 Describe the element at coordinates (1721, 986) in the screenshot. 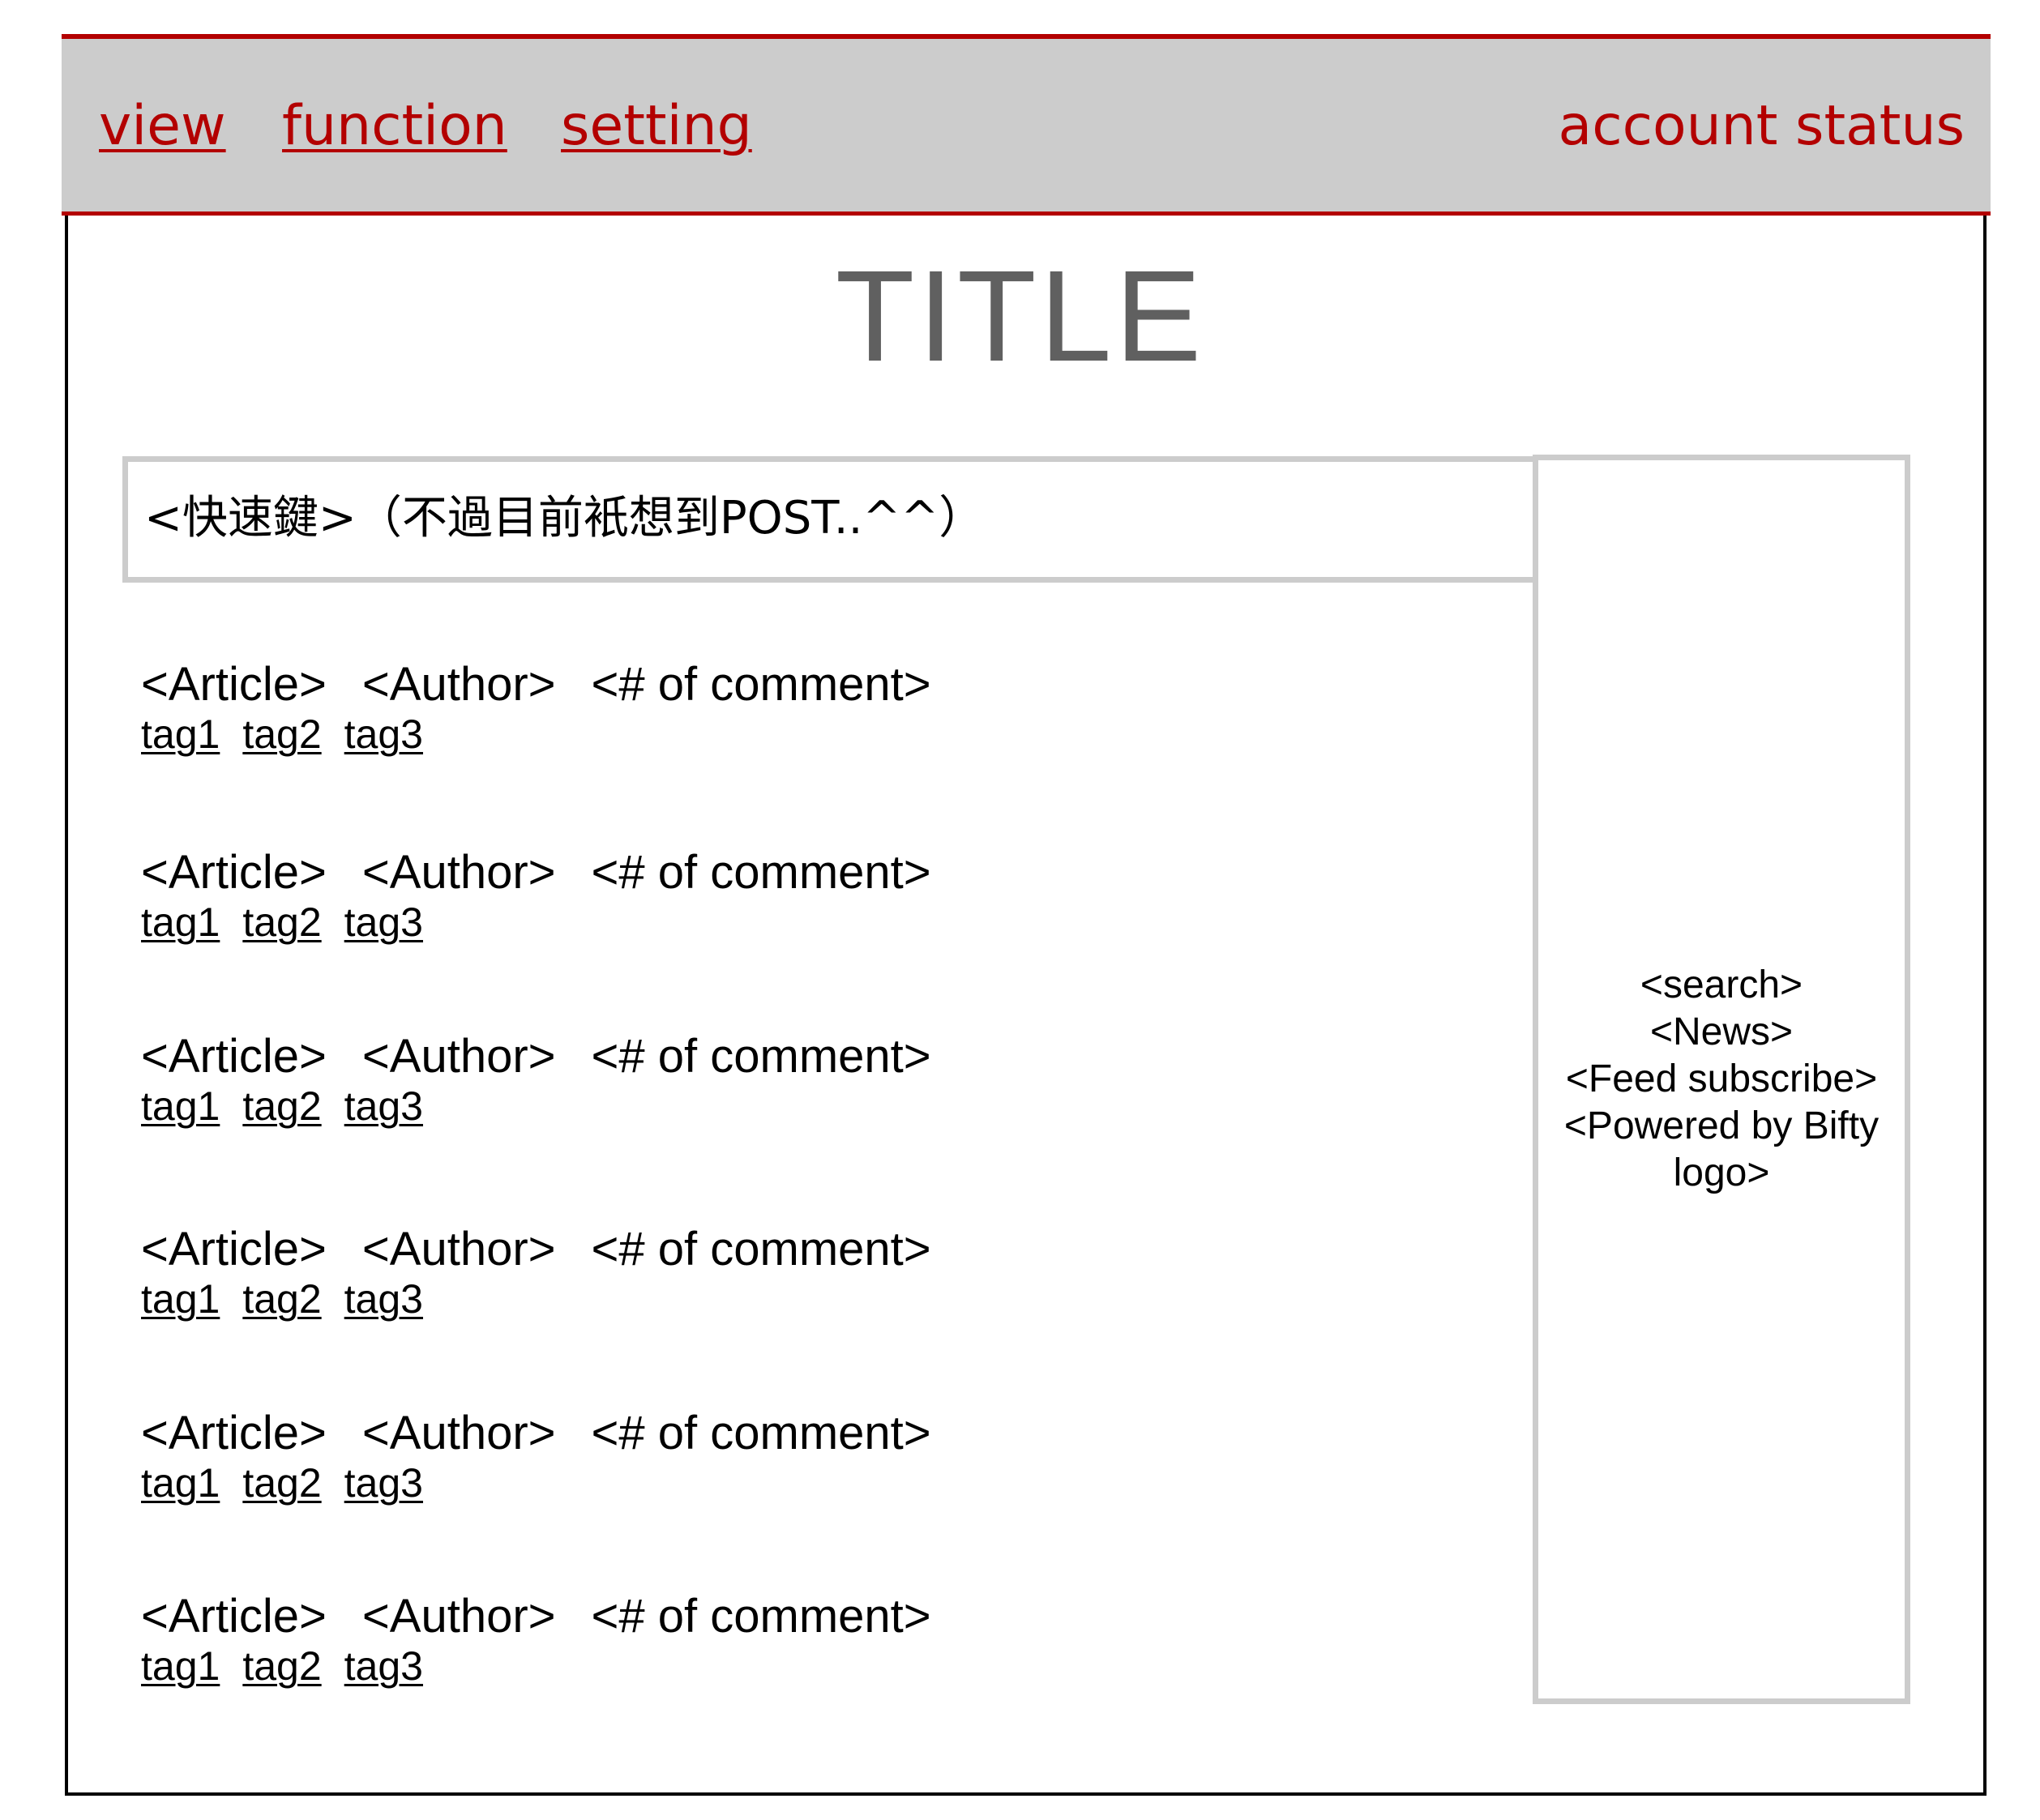

I see `sidebar-search: <search>` at that location.